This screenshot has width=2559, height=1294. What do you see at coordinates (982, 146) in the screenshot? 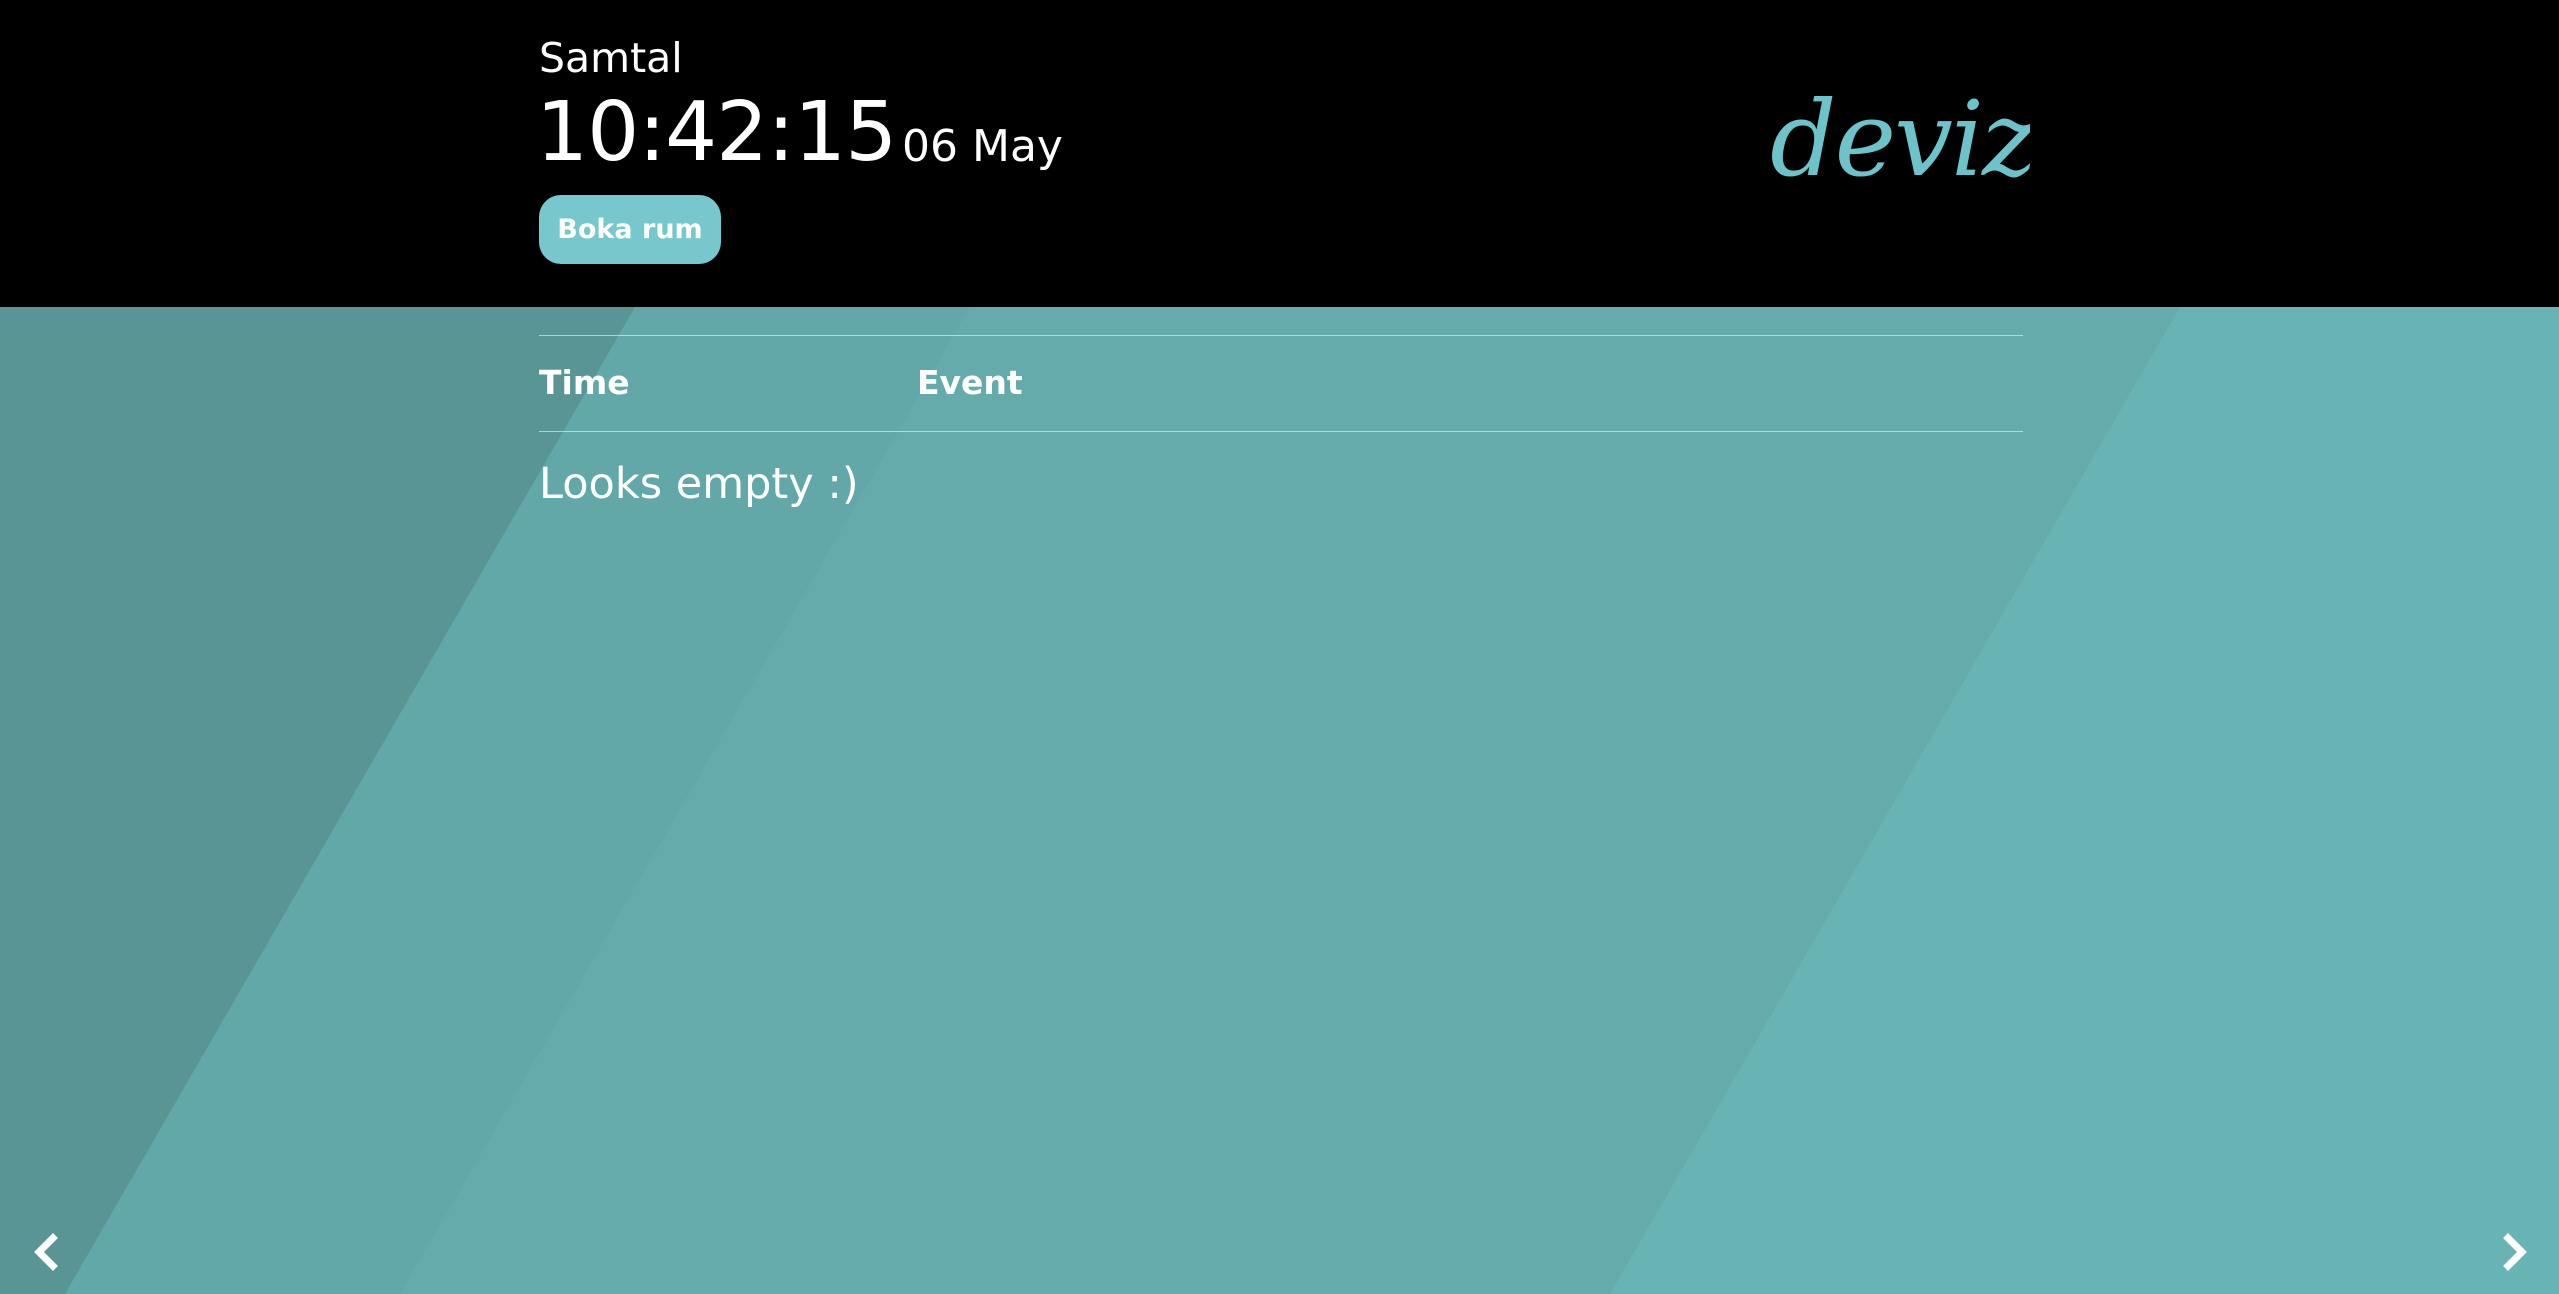
I see `current-date: 06 May` at bounding box center [982, 146].